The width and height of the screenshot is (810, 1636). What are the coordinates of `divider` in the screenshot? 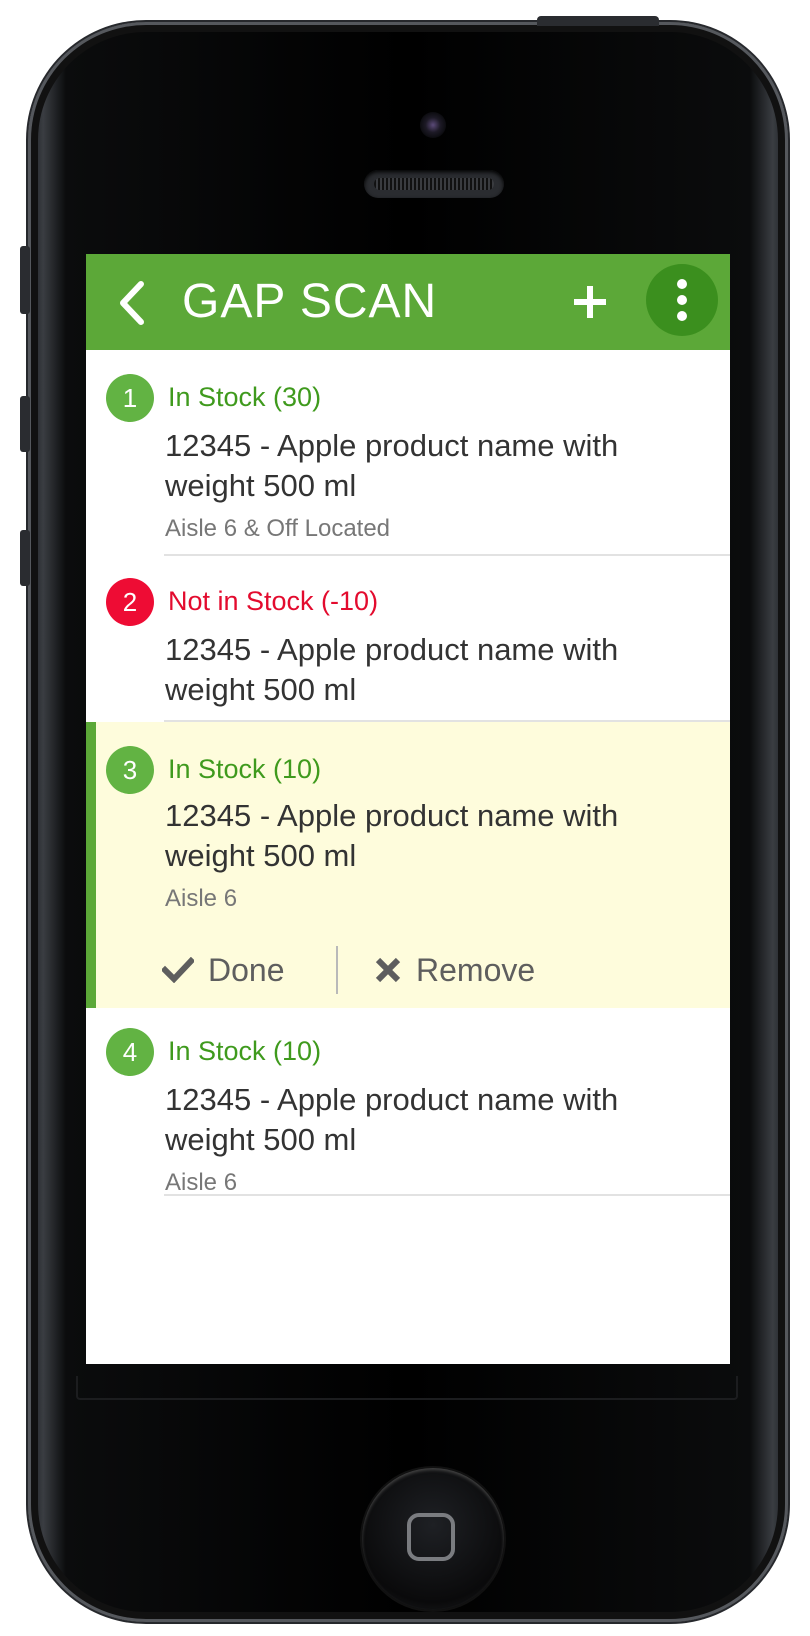 It's located at (447, 1195).